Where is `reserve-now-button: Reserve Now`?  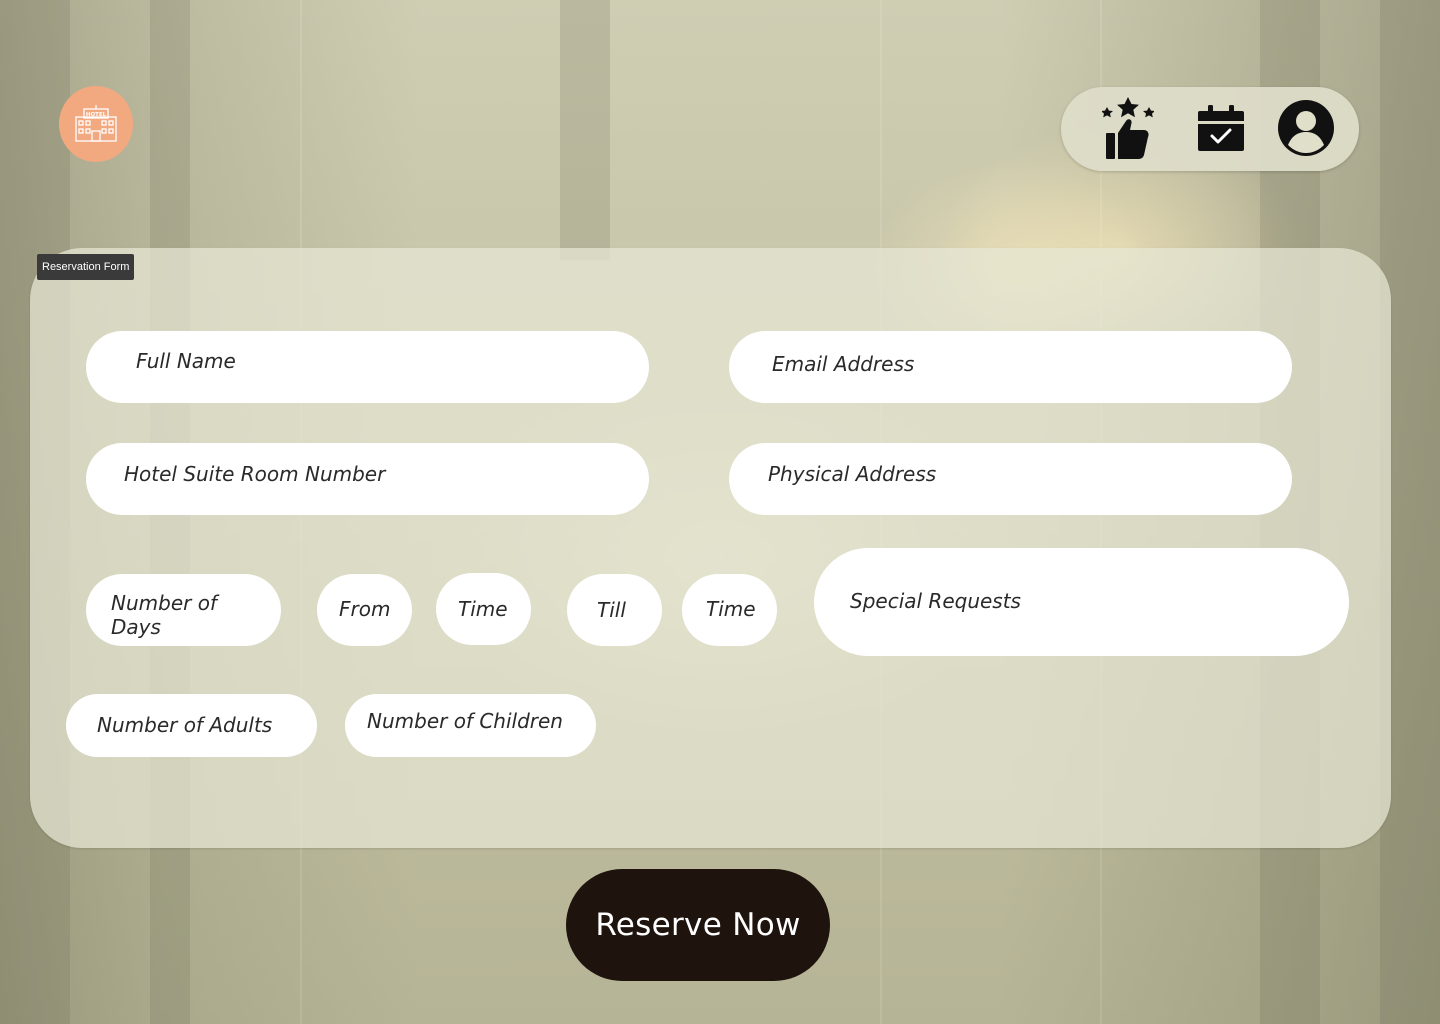 reserve-now-button: Reserve Now is located at coordinates (698, 925).